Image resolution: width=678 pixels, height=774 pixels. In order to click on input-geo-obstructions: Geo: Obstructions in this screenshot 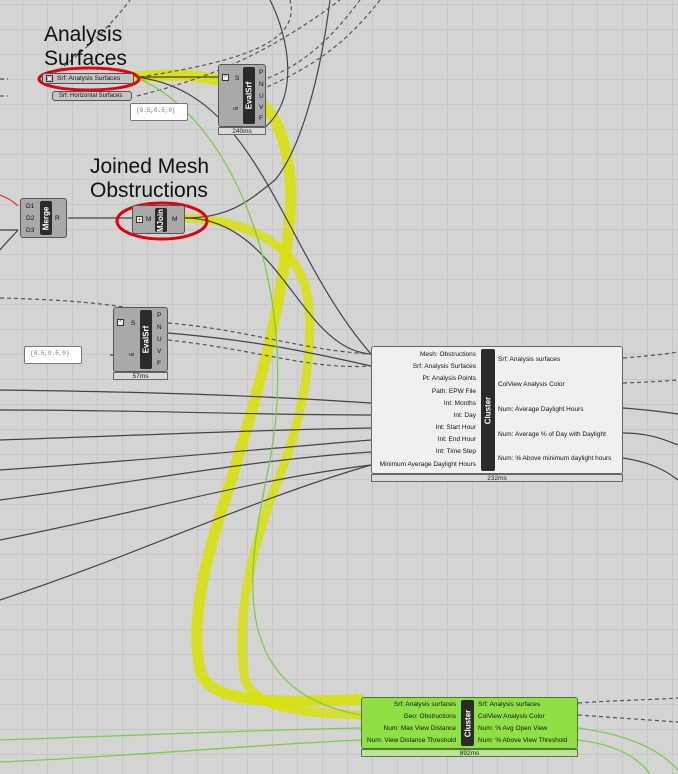, I will do `click(429, 716)`.